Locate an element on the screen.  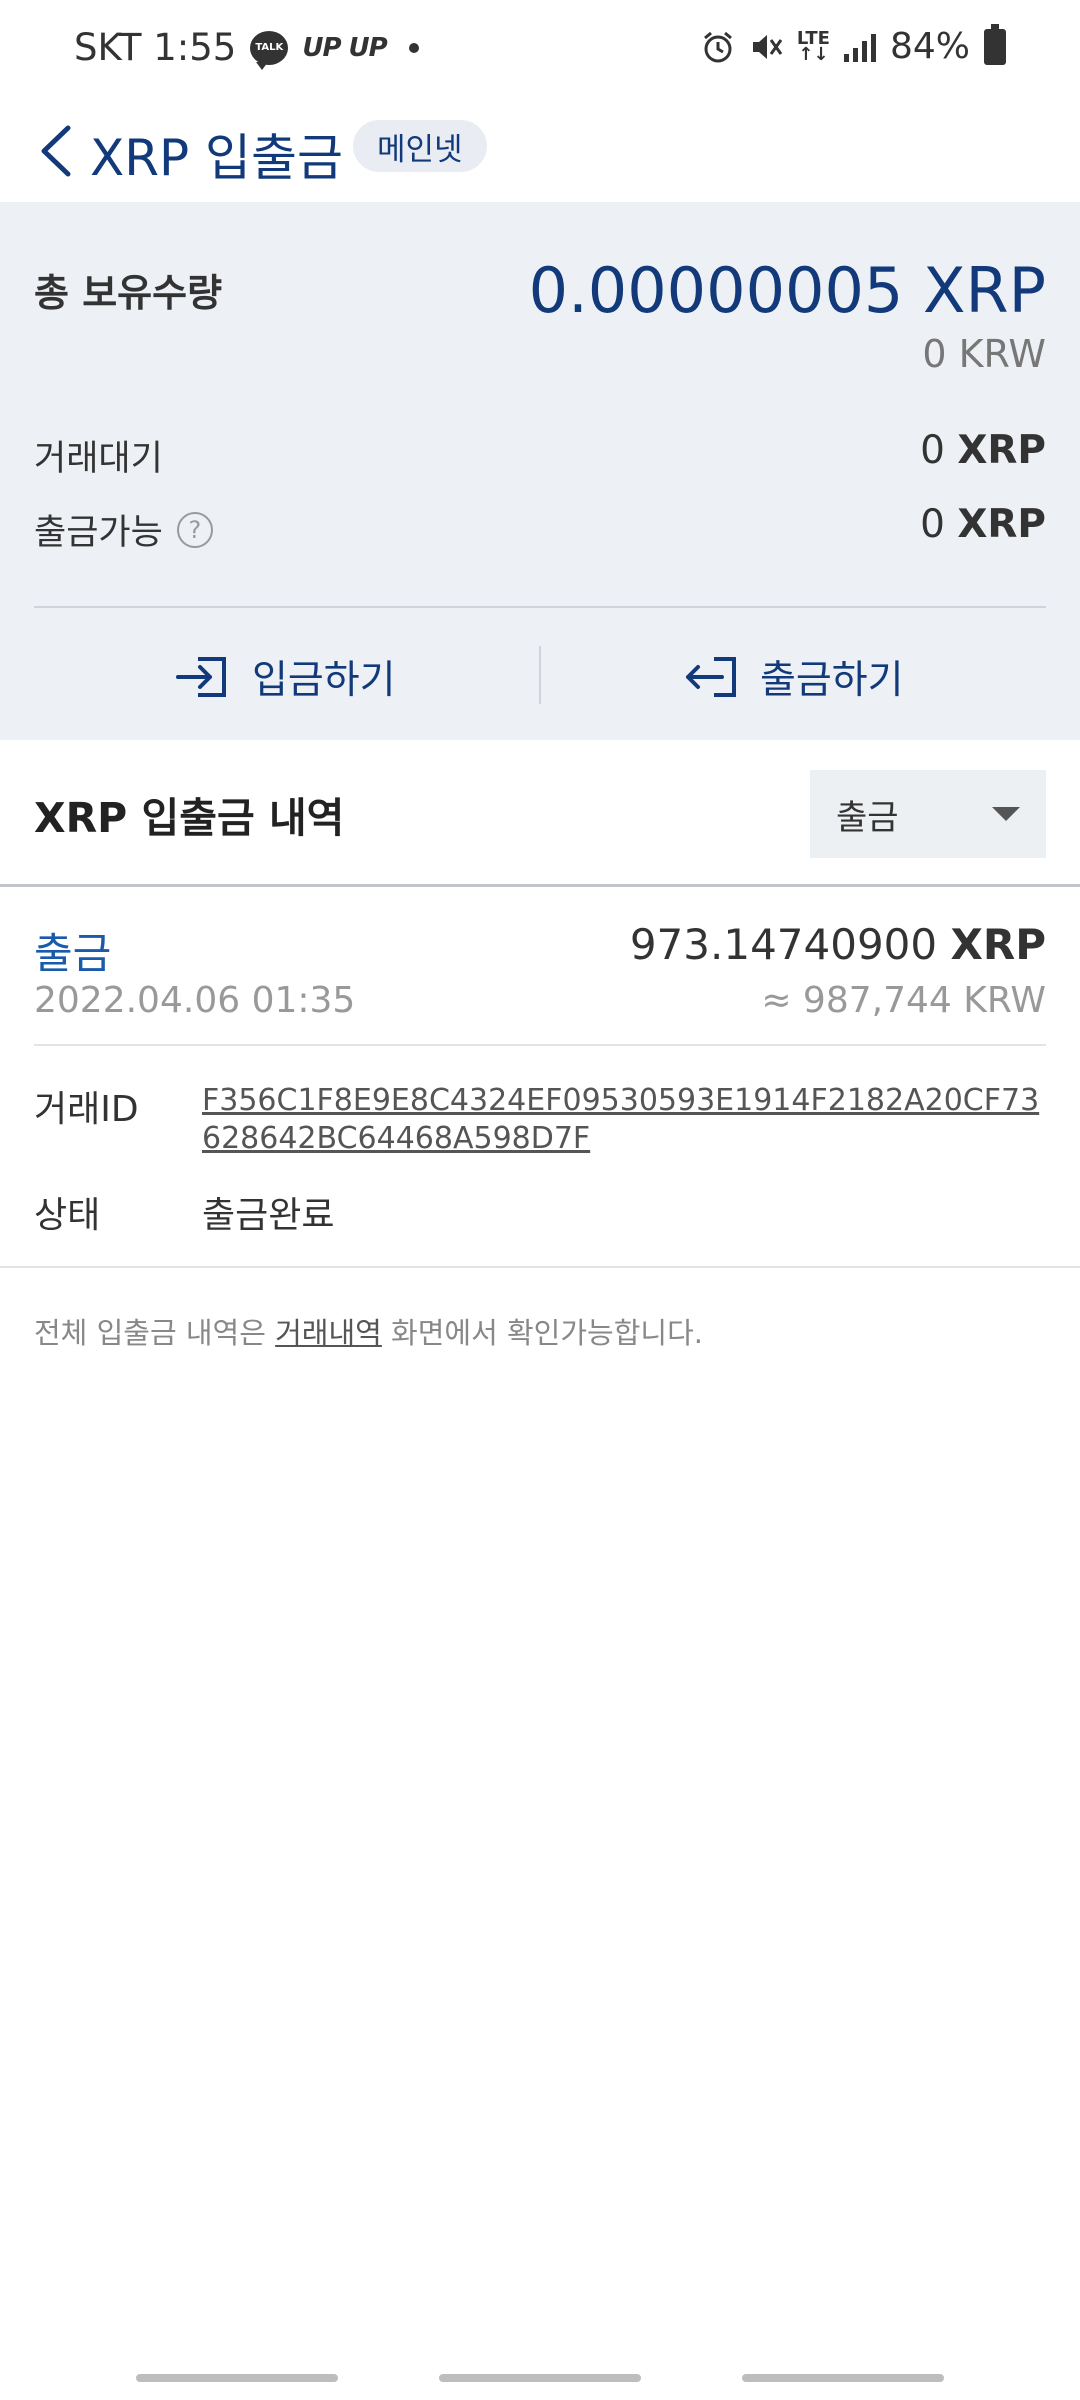
status-value: 출금완료 is located at coordinates (268, 1215).